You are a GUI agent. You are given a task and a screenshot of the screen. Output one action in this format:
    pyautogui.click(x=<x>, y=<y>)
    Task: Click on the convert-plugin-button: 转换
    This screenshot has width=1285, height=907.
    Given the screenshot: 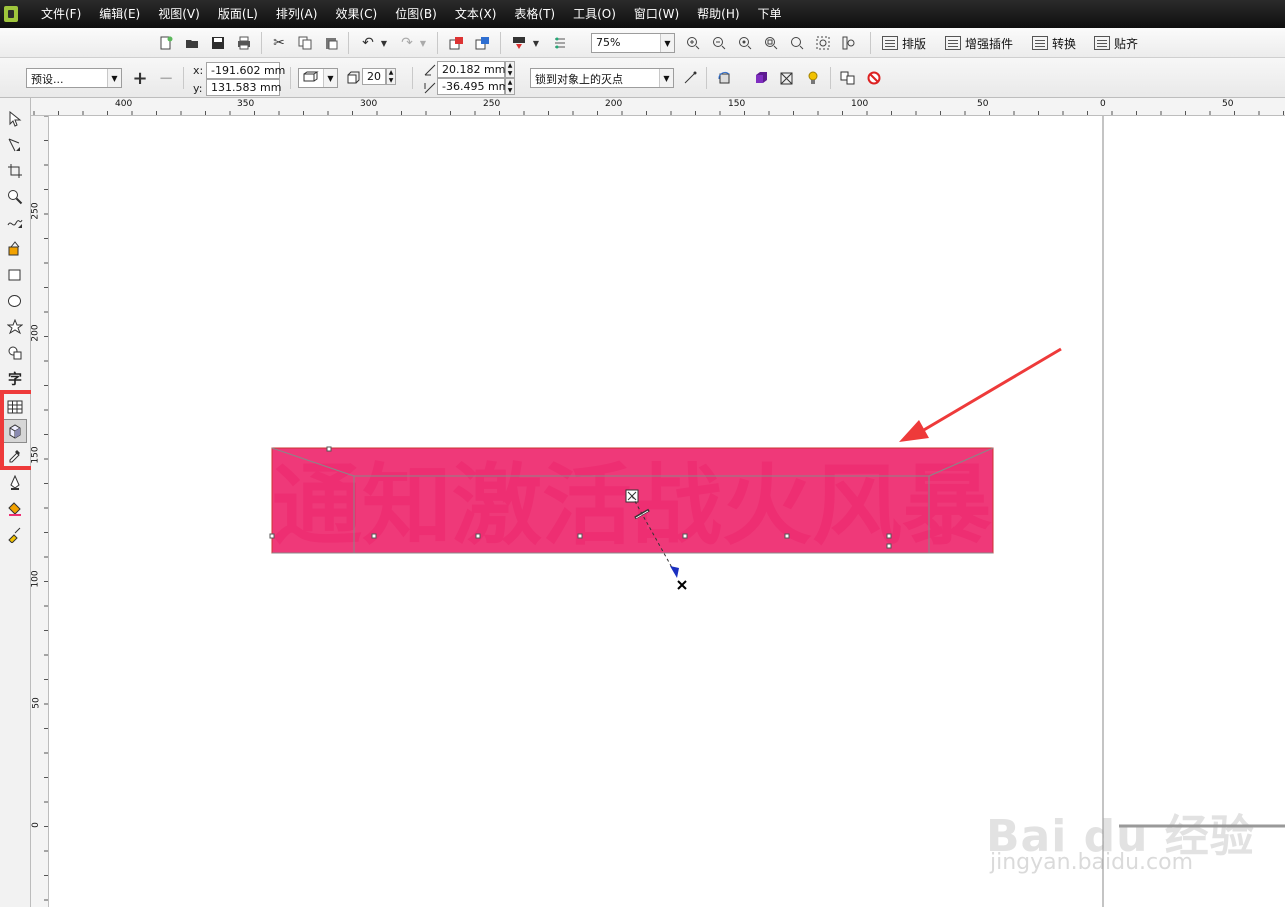 What is the action you would take?
    pyautogui.click(x=1054, y=43)
    